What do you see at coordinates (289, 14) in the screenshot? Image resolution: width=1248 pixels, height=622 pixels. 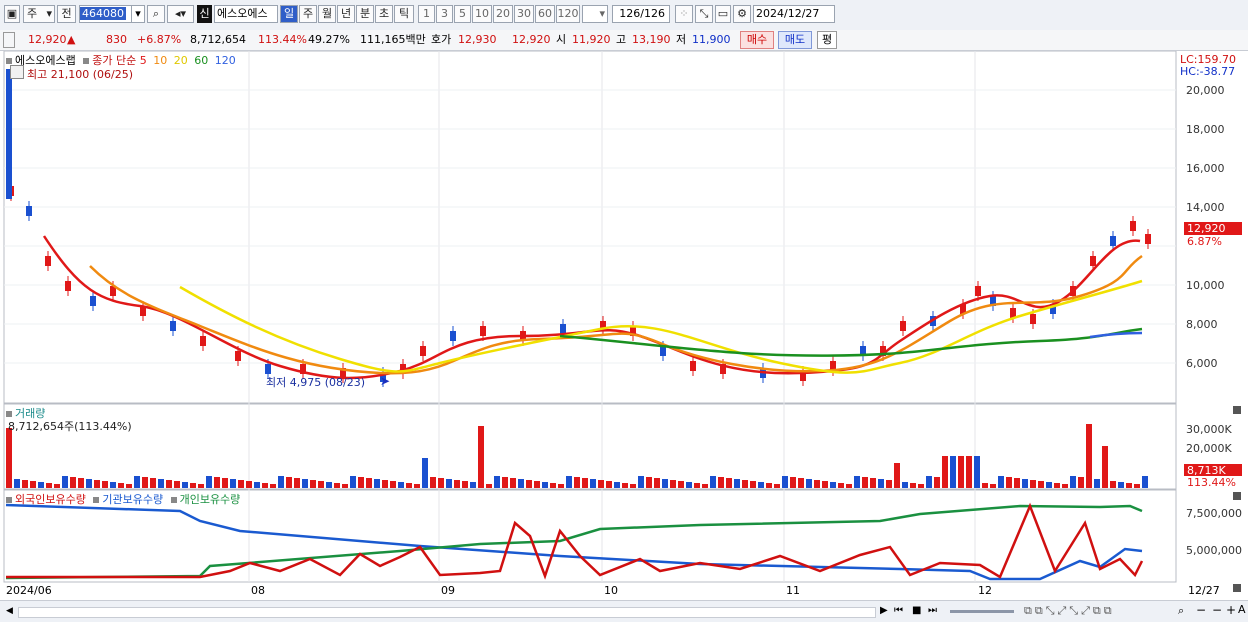 I see `period-tab-day: 일` at bounding box center [289, 14].